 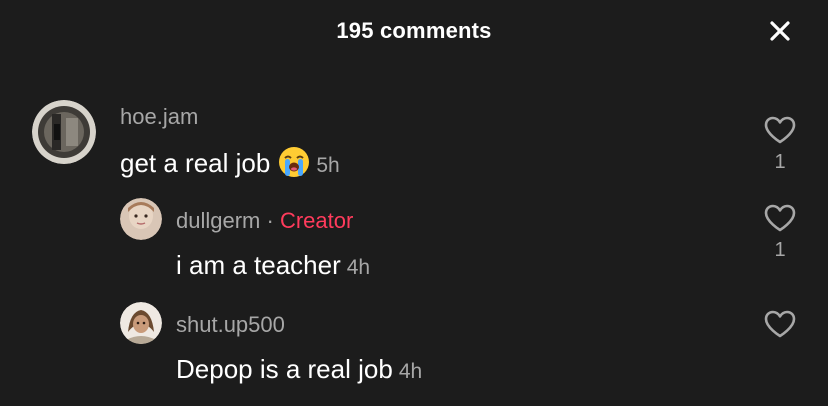 I want to click on comment-body: Depop is a real job 4h, so click(x=299, y=369).